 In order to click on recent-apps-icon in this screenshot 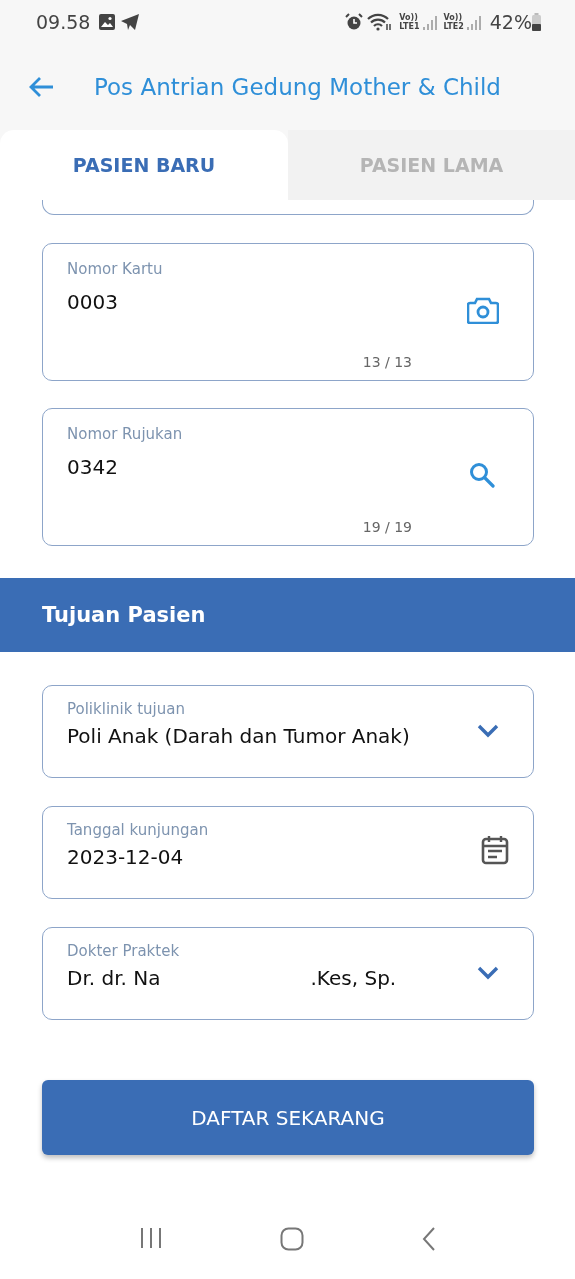, I will do `click(150, 1238)`.